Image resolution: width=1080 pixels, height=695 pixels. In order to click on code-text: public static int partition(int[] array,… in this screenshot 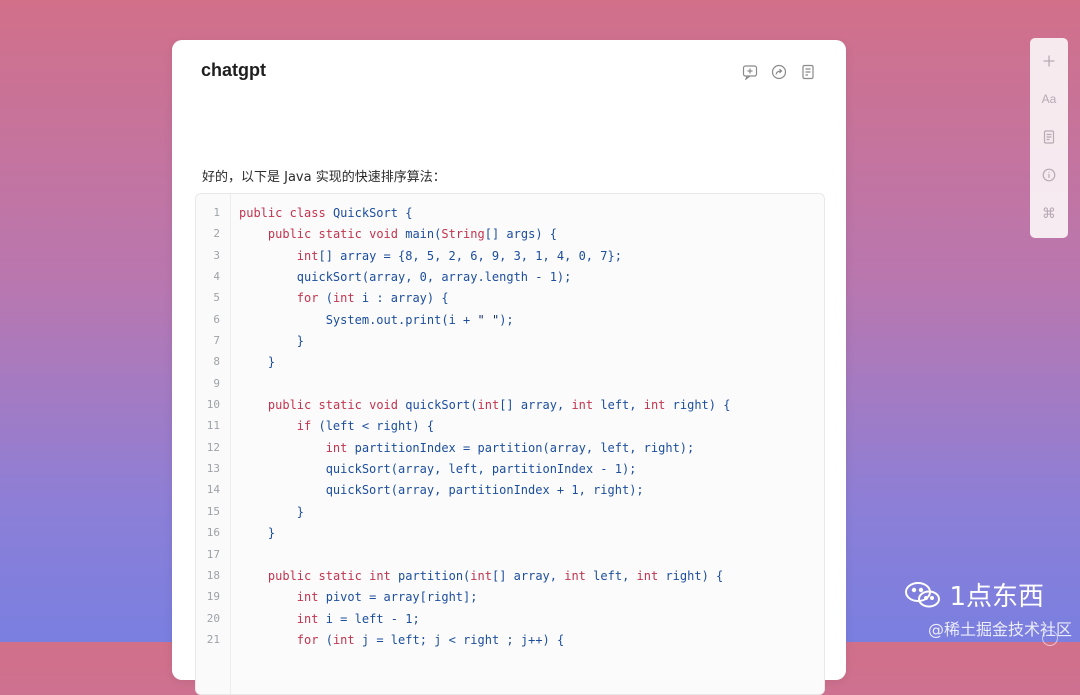, I will do `click(495, 575)`.